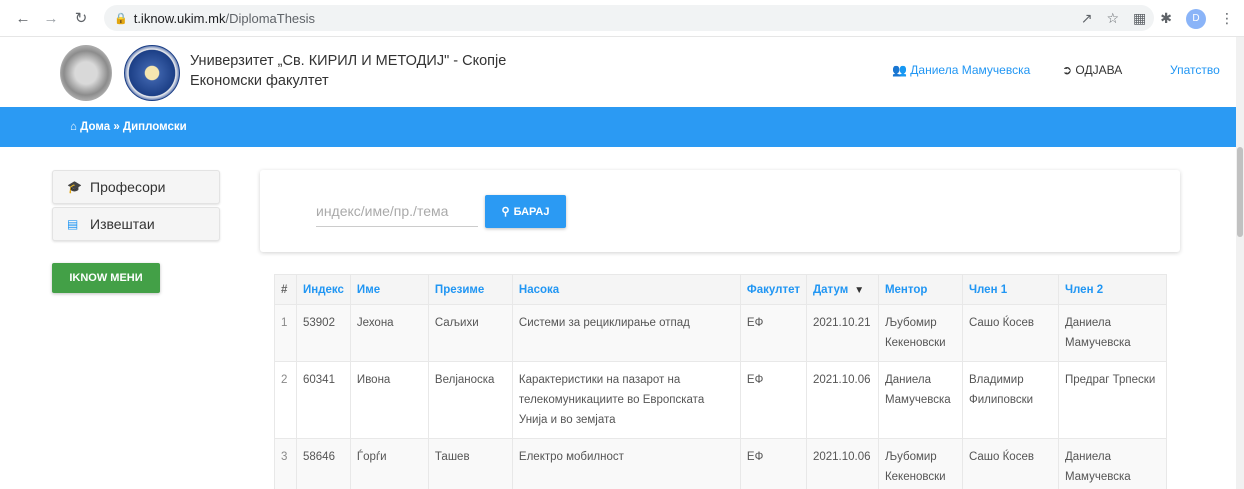 The width and height of the screenshot is (1244, 489). What do you see at coordinates (626, 333) in the screenshot?
I see `cell-topic: Системи за рециклирање отпад` at bounding box center [626, 333].